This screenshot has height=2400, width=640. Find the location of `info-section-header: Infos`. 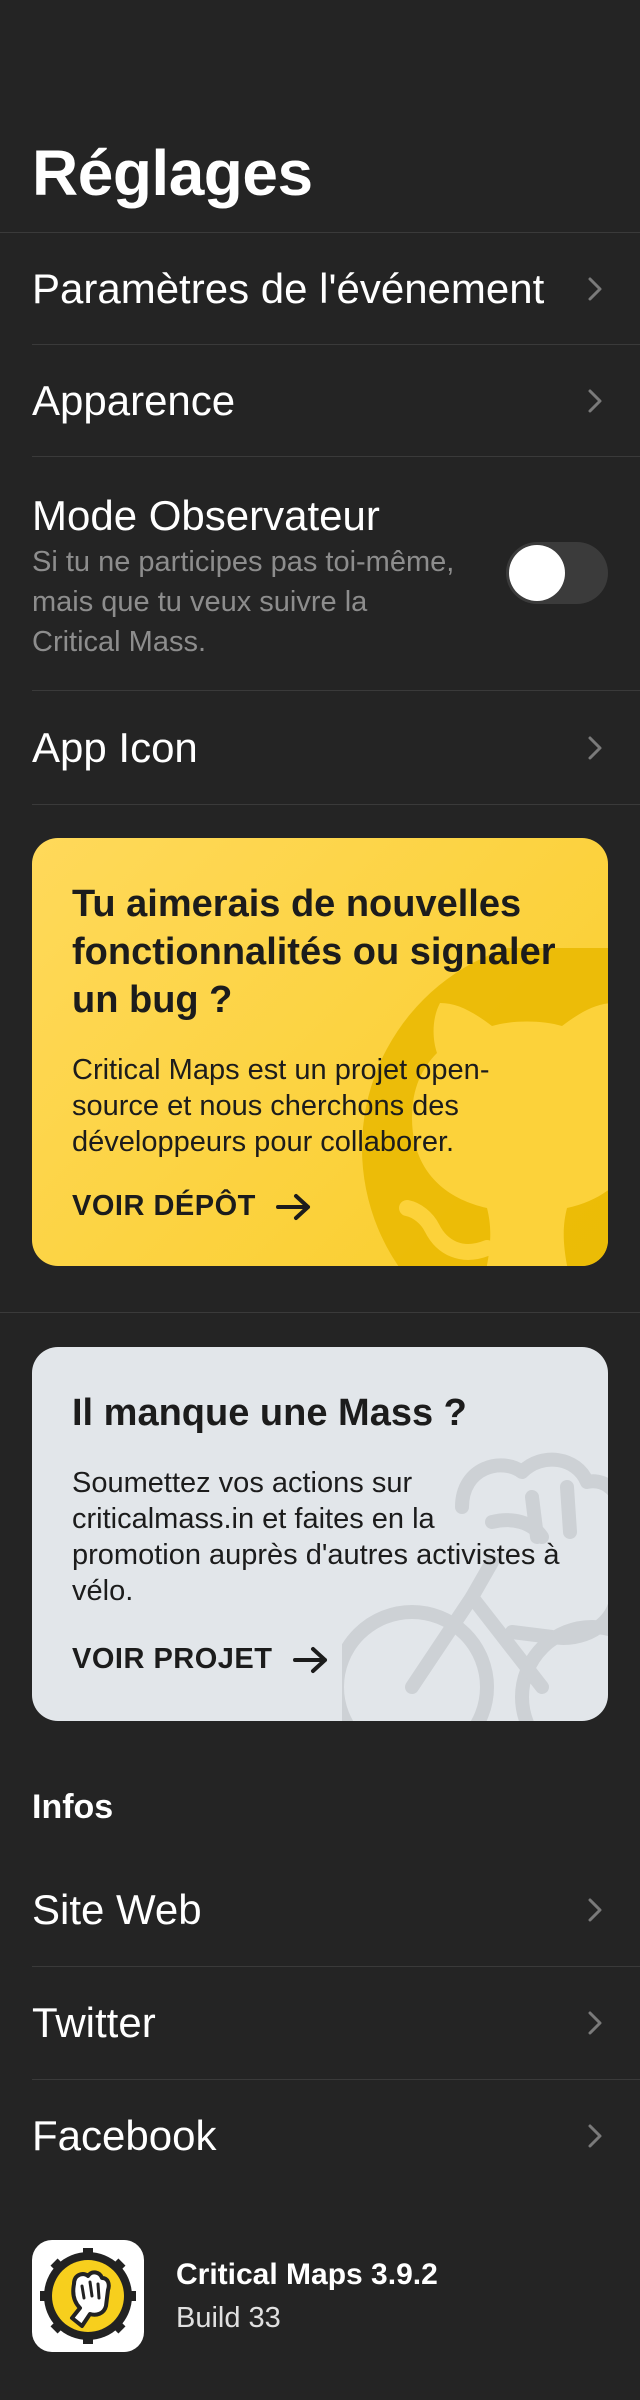

info-section-header: Infos is located at coordinates (73, 1807).